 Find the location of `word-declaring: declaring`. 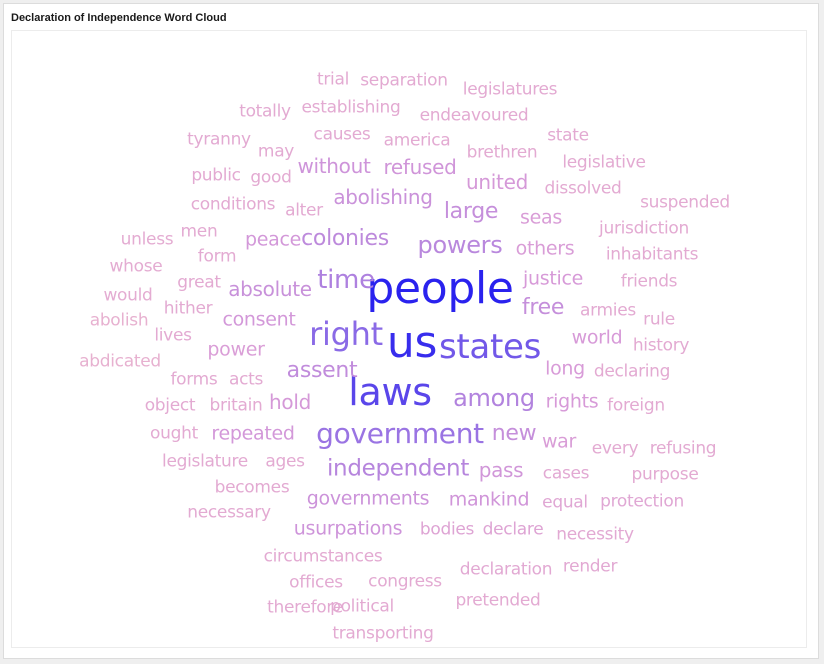

word-declaring: declaring is located at coordinates (632, 371).